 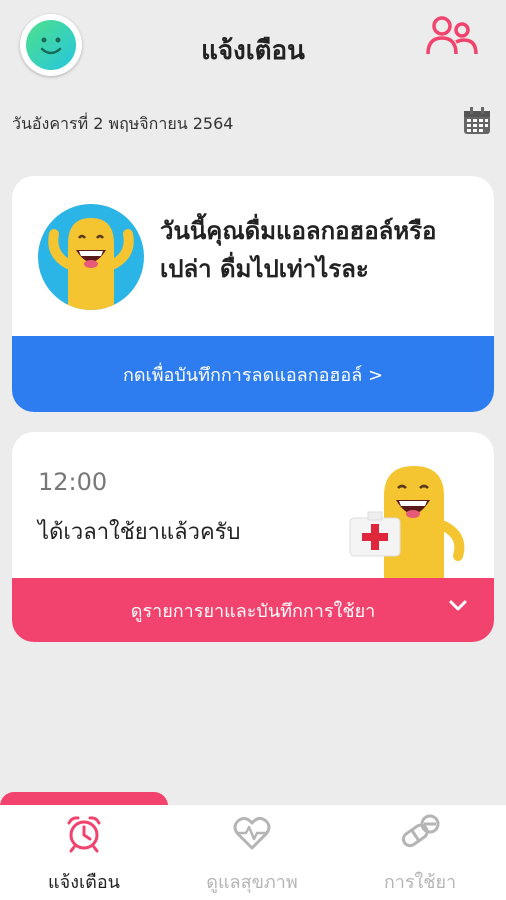 I want to click on tab-label: แจ้งเตือน, so click(x=84, y=882).